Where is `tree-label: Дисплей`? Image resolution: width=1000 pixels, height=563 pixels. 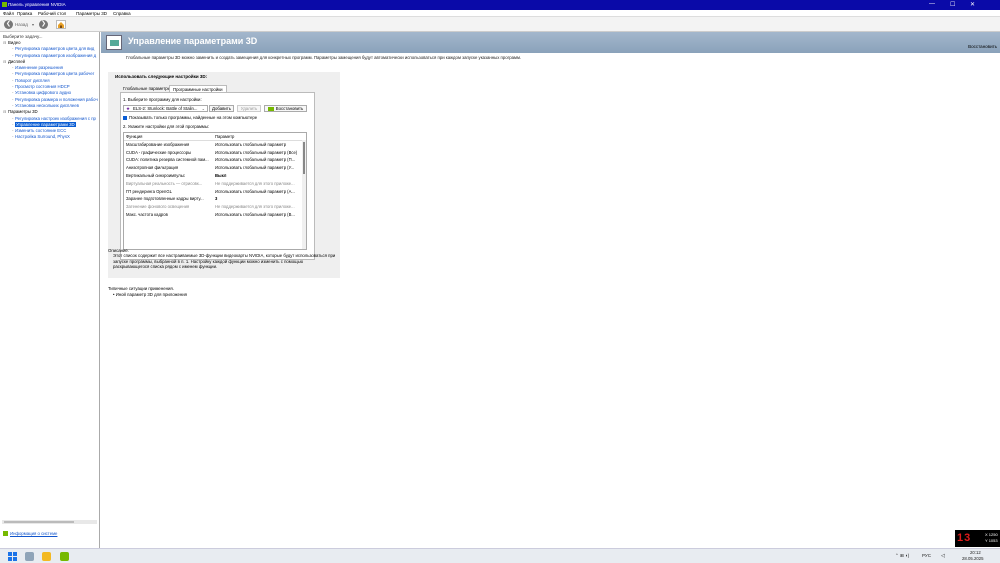 tree-label: Дисплей is located at coordinates (17, 61).